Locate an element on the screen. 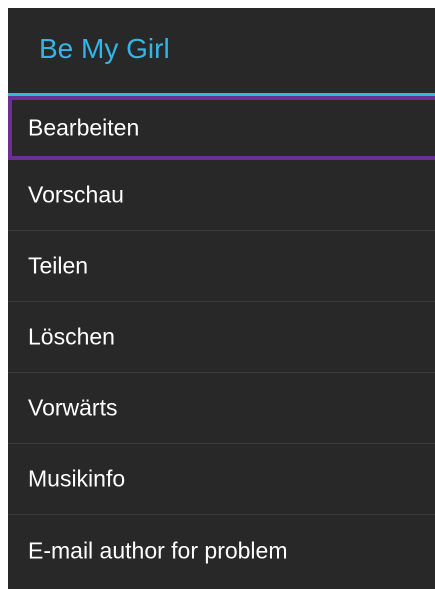 Image resolution: width=435 pixels, height=589 pixels. menu-item-label: Vorschau is located at coordinates (76, 194).